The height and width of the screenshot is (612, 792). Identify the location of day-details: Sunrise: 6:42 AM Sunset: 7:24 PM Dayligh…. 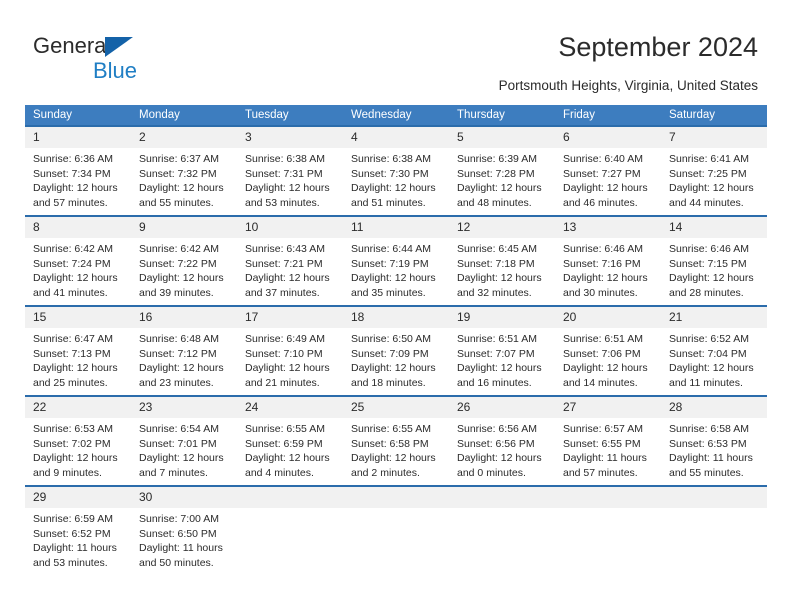
(78, 269).